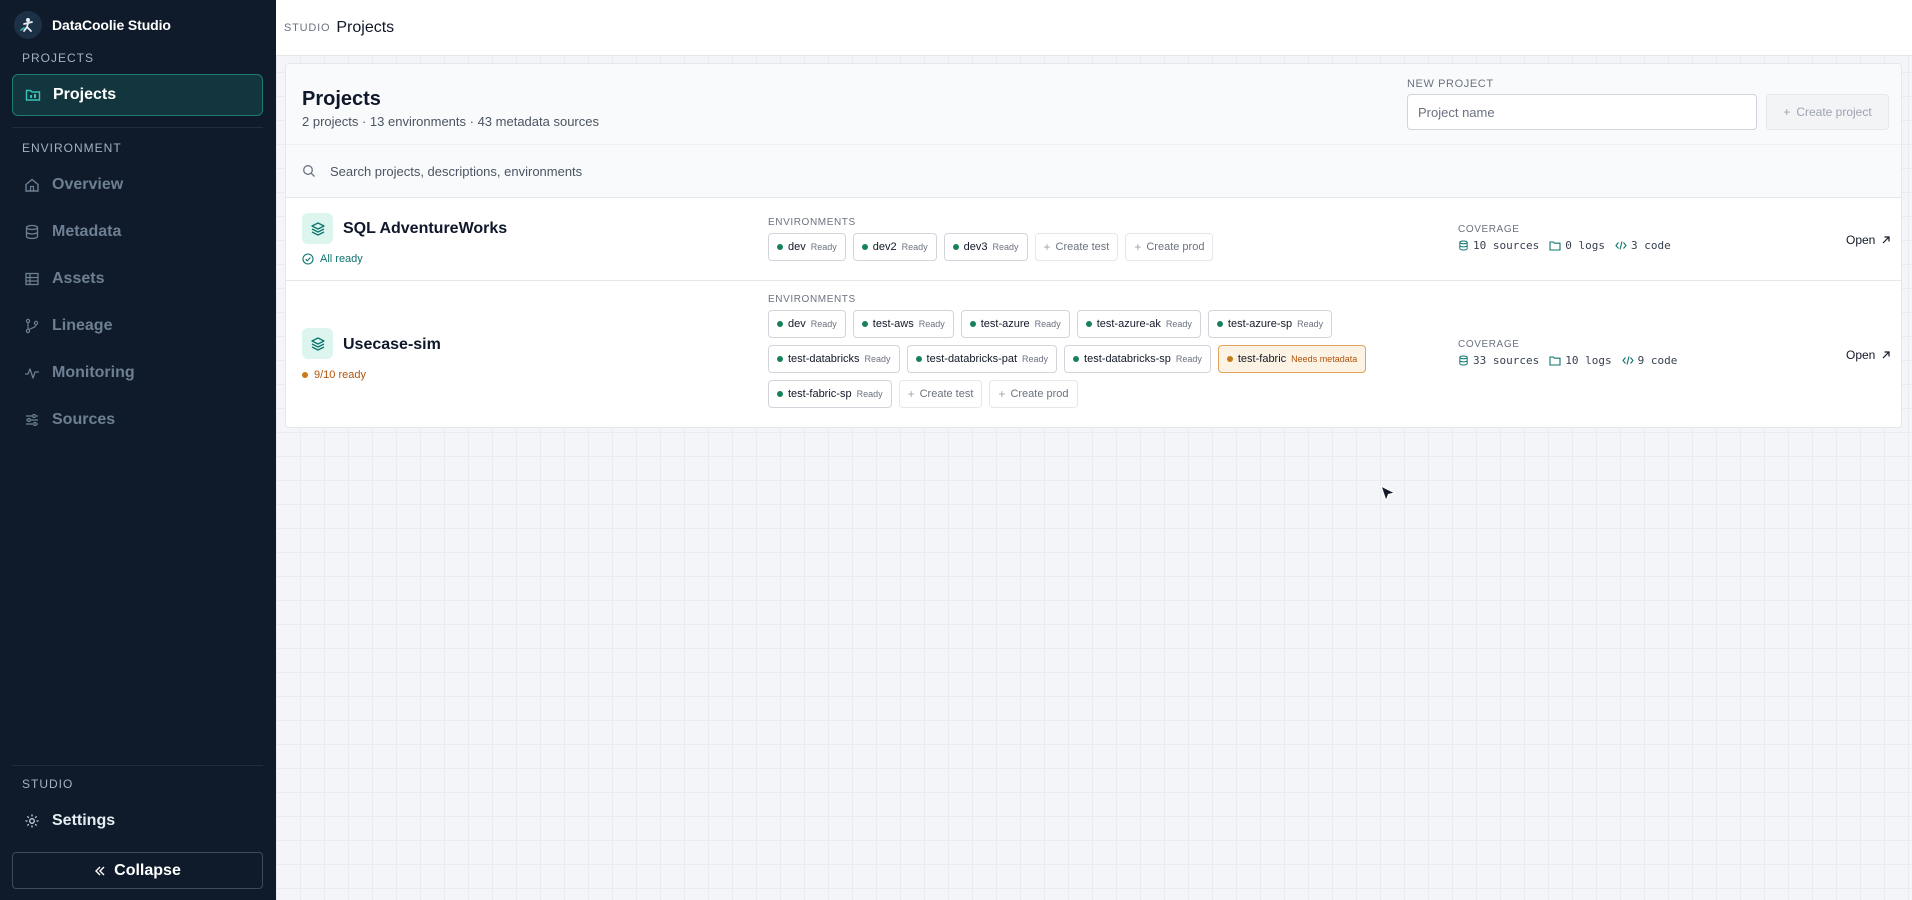  Describe the element at coordinates (137, 373) in the screenshot. I see `sidebar-item-monitoring: Monitoring` at that location.